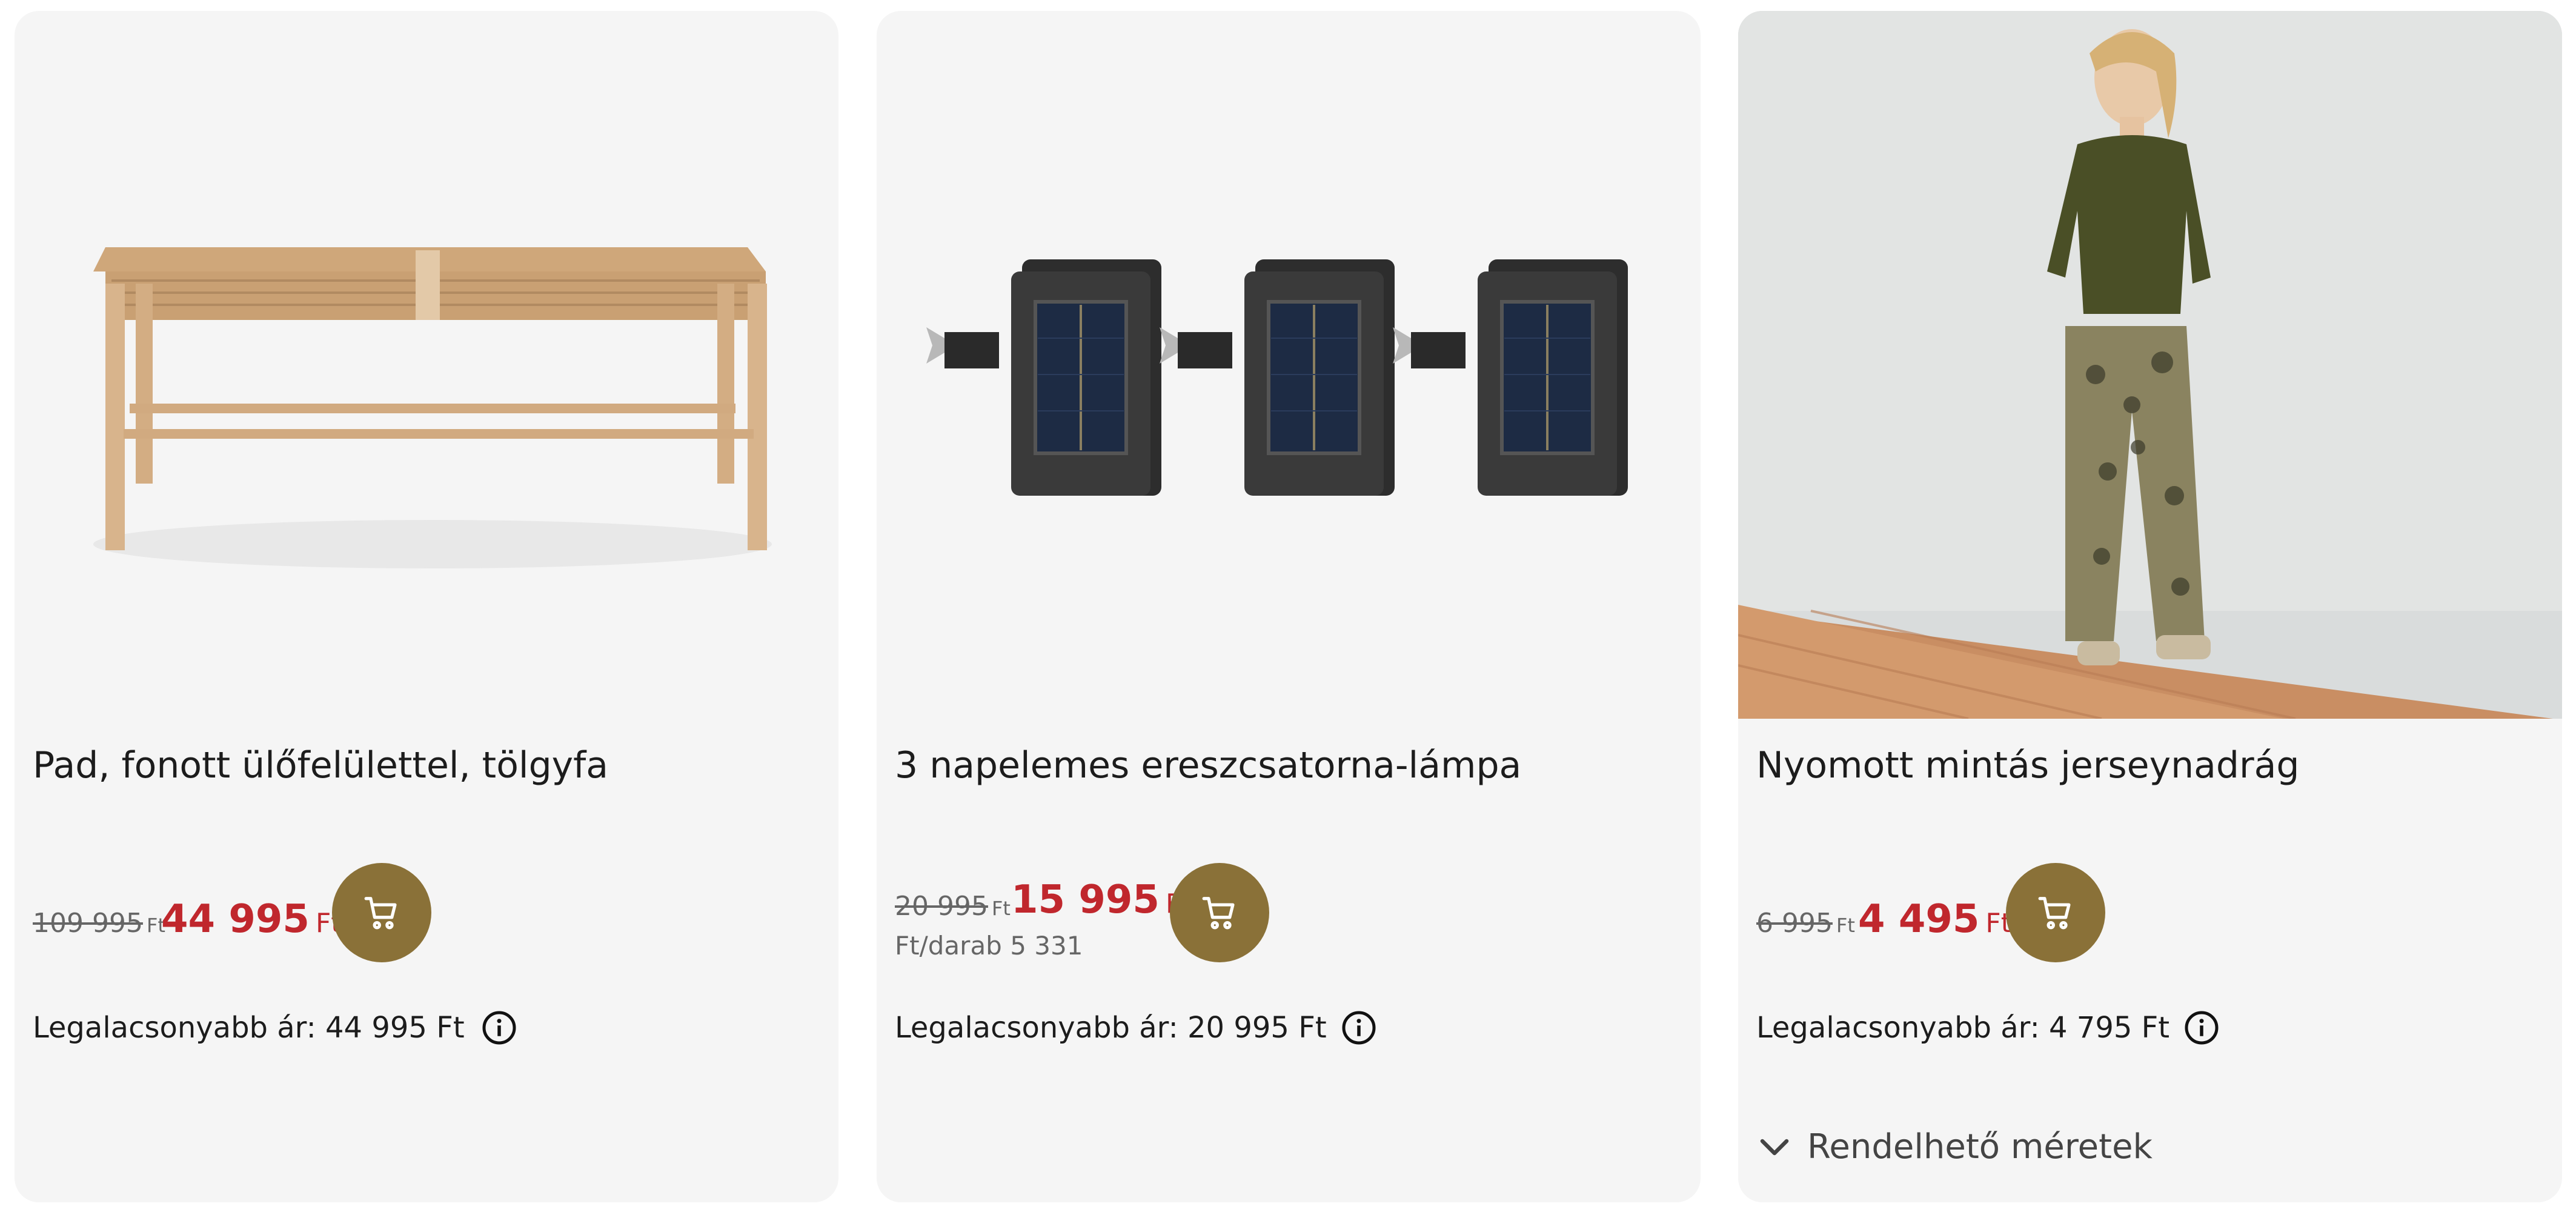  What do you see at coordinates (1919, 919) in the screenshot?
I see `sale-price-amount: 4 495` at bounding box center [1919, 919].